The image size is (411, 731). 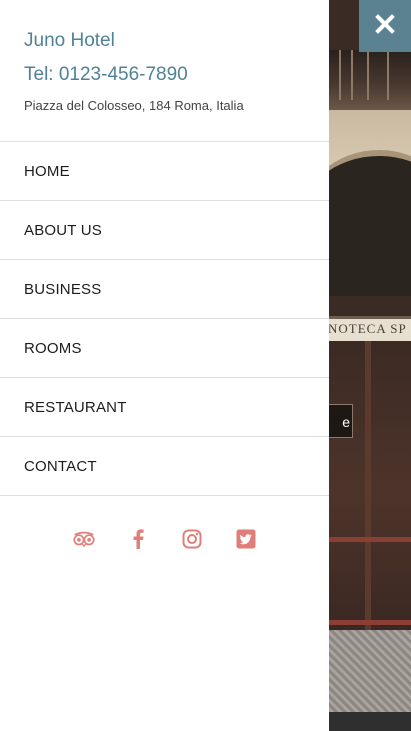 I want to click on shop-sign-text: NOTECA SP, so click(x=368, y=328).